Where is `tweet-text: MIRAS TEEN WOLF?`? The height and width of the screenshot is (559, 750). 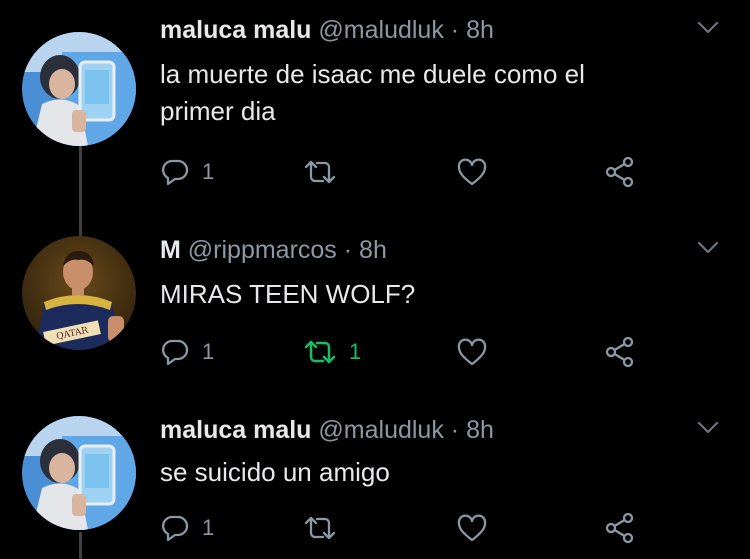 tweet-text: MIRAS TEEN WOLF? is located at coordinates (430, 294).